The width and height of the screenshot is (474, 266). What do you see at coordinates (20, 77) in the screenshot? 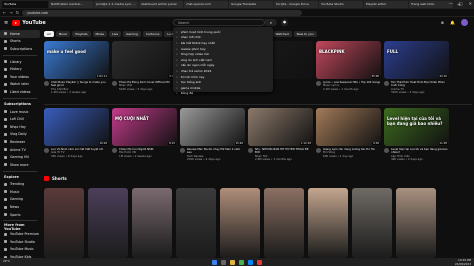
I see `sidebar-item: Your videos` at bounding box center [20, 77].